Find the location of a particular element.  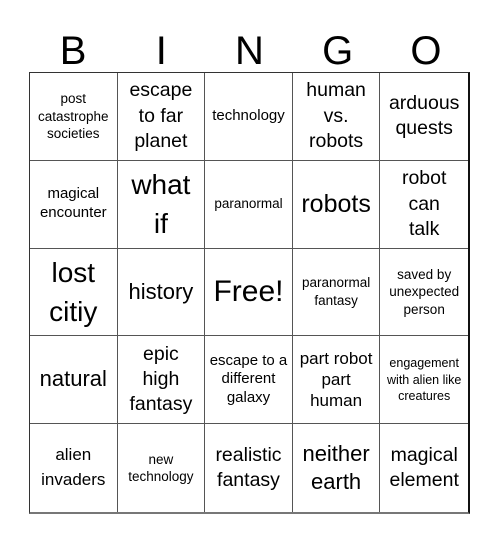

bingo-cell: robots is located at coordinates (336, 204).